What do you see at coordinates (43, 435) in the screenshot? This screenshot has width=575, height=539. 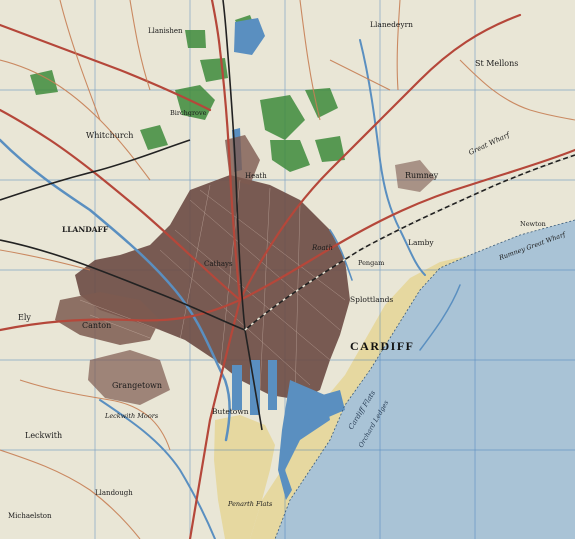 I see `label-leckwith: Leckwith` at bounding box center [43, 435].